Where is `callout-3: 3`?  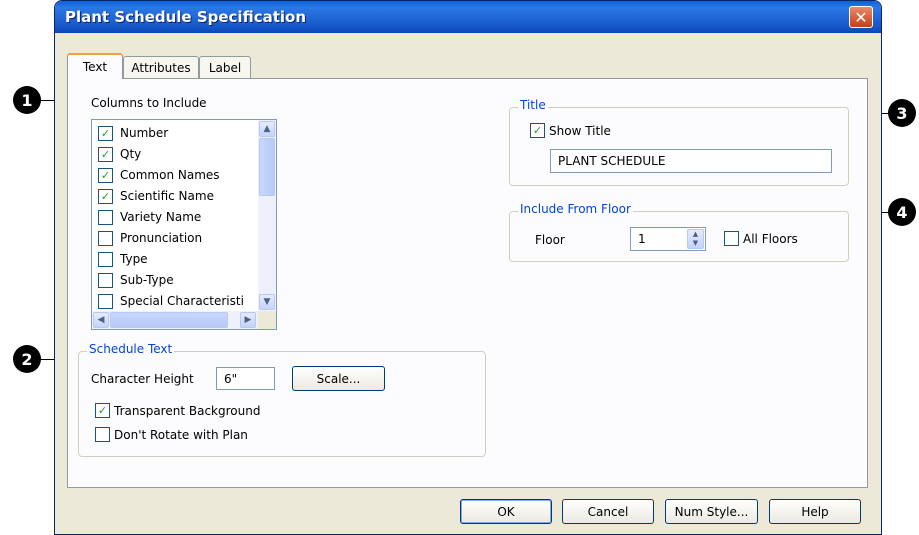
callout-3: 3 is located at coordinates (902, 113).